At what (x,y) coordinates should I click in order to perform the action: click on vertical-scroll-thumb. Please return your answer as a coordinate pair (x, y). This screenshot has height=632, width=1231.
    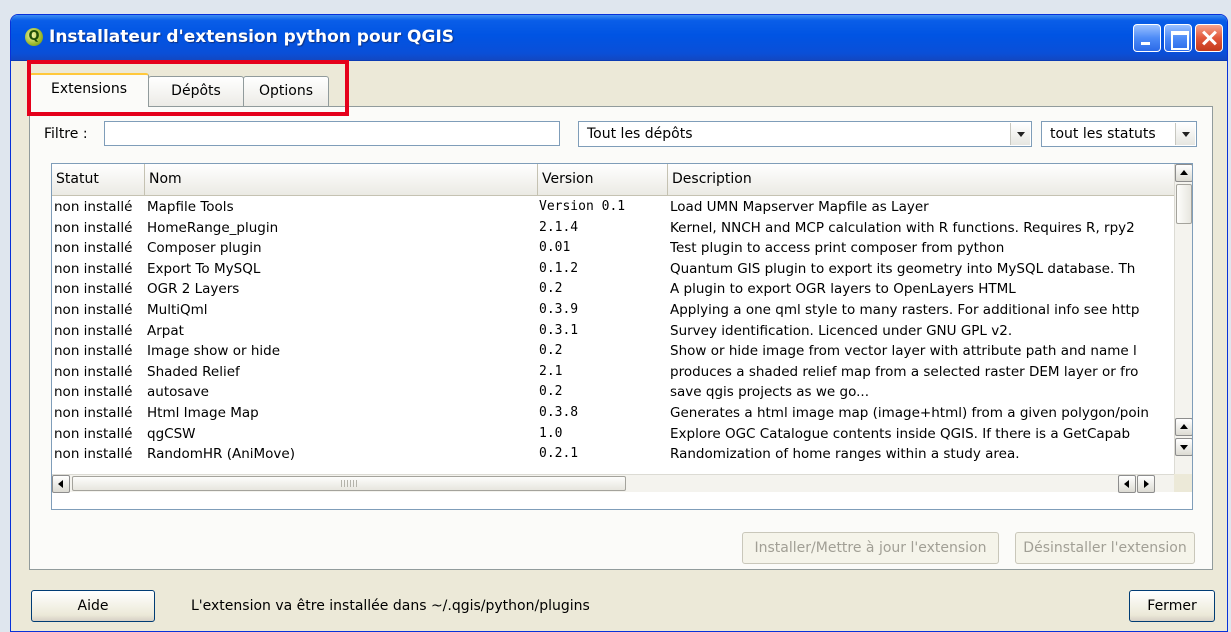
    Looking at the image, I should click on (1184, 204).